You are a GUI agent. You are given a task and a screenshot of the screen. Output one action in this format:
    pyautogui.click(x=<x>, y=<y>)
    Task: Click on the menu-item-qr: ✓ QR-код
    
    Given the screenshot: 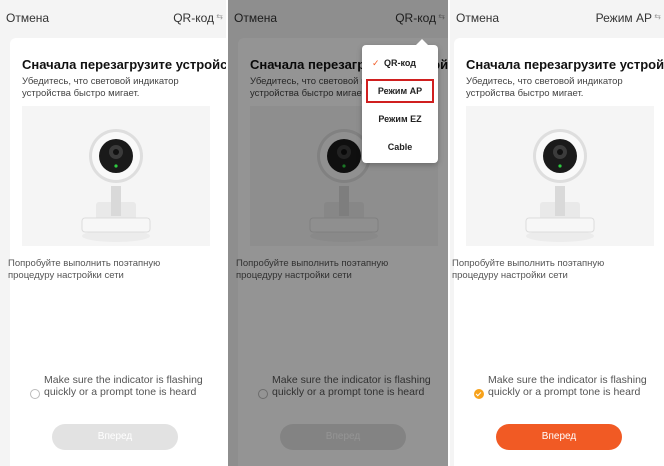 What is the action you would take?
    pyautogui.click(x=400, y=63)
    